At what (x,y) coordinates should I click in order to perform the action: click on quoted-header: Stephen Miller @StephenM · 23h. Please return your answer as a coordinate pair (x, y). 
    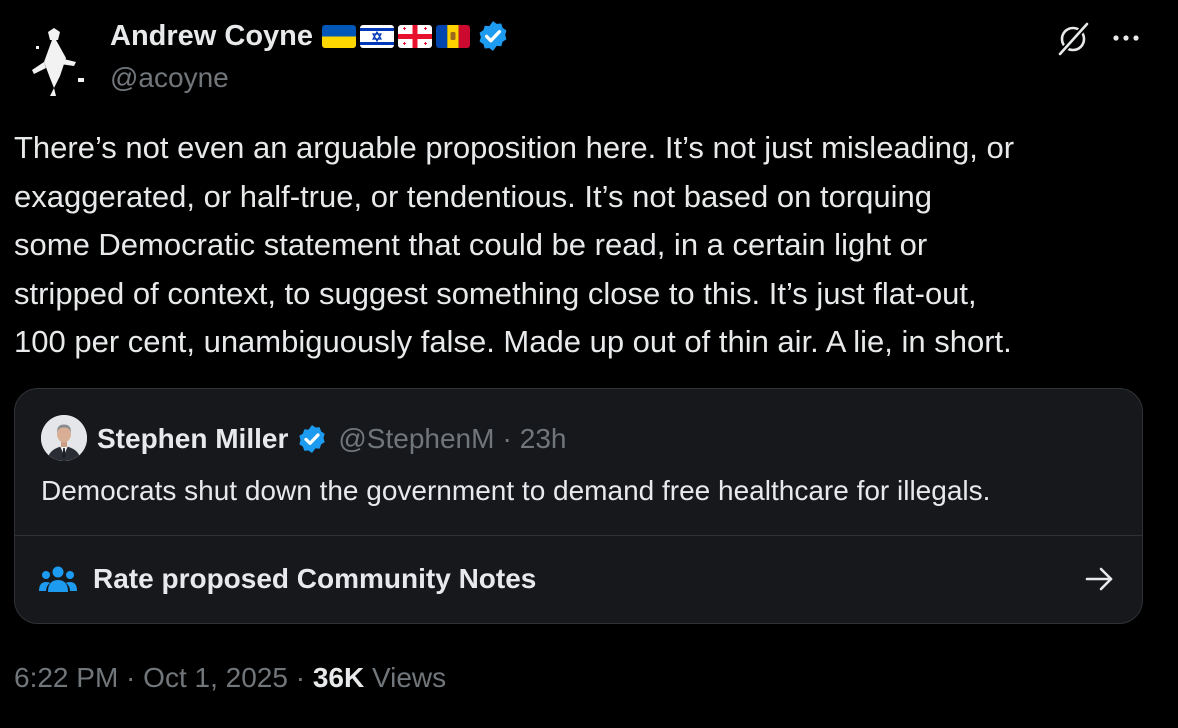
    Looking at the image, I should click on (332, 439).